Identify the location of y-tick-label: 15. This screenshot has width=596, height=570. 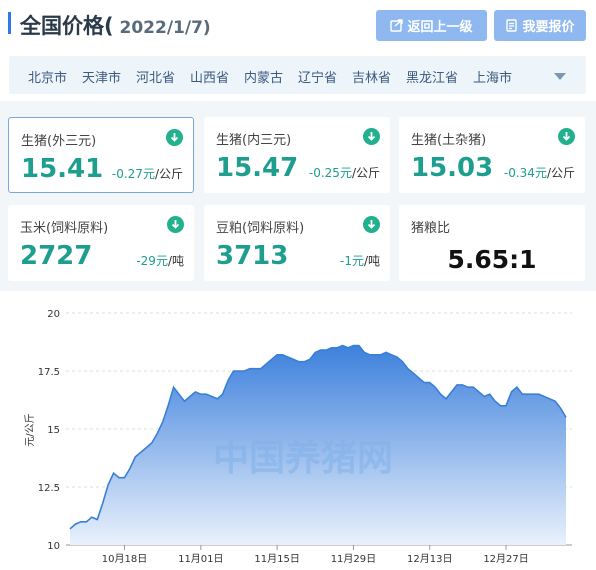
(53, 430).